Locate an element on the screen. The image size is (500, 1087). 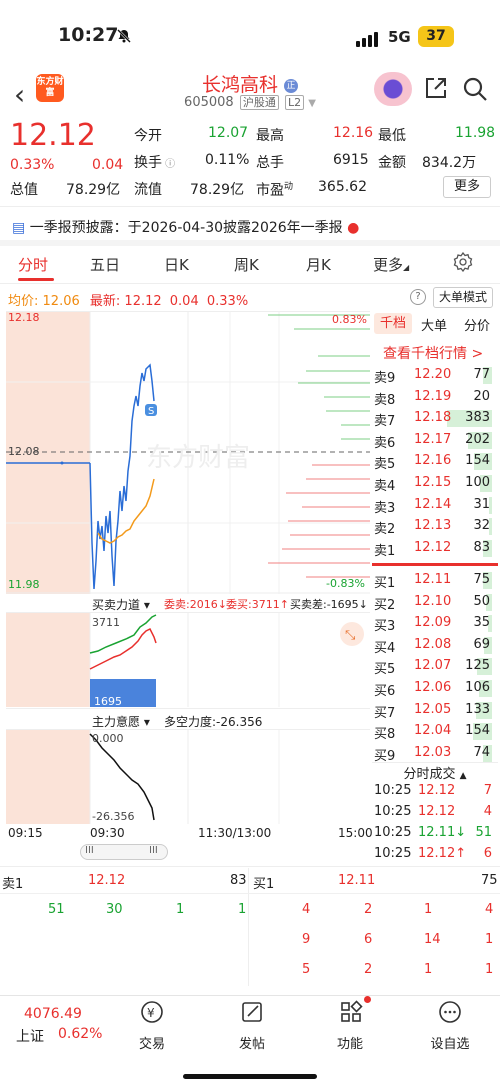
ask-queue-item: 1 is located at coordinates (242, 909).